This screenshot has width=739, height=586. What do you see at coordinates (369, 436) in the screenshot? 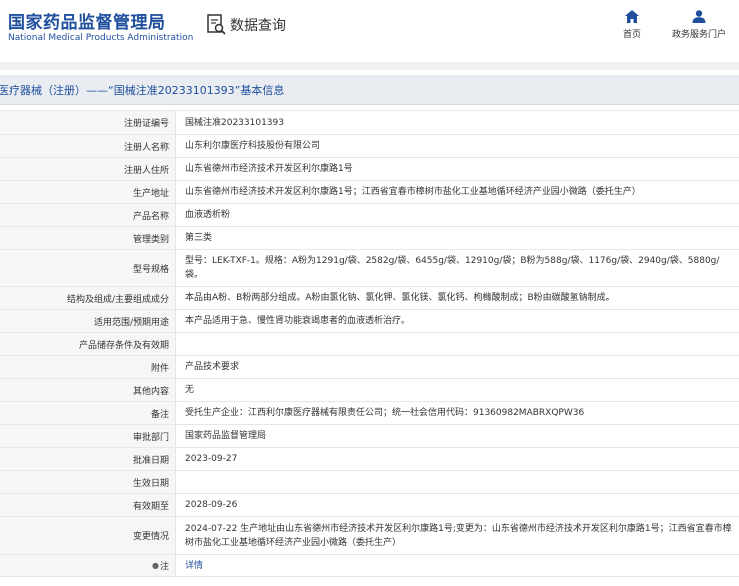
I see `table-row: 审批部门 国家药品监督管理局` at bounding box center [369, 436].